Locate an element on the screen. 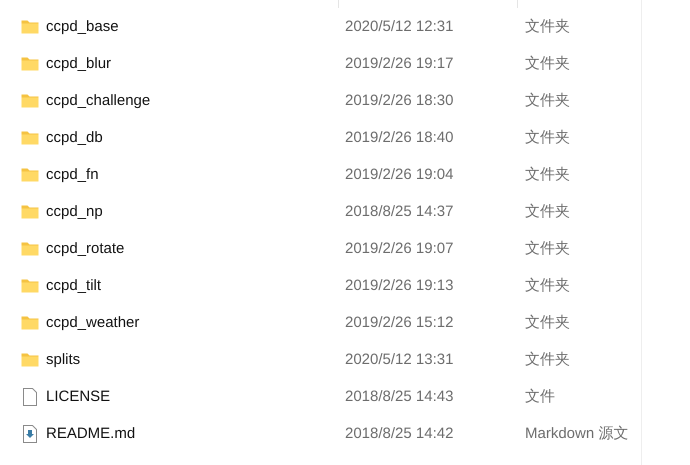  file-name: ccpd_np is located at coordinates (74, 211).